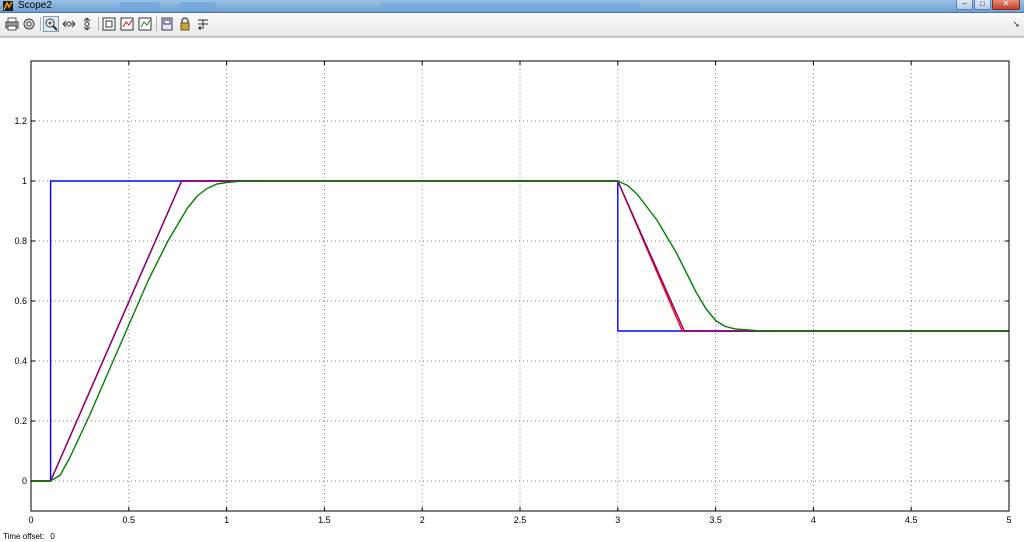  Describe the element at coordinates (1016, 24) in the screenshot. I see `toolbar-dock-arrow-icon: ➘` at that location.